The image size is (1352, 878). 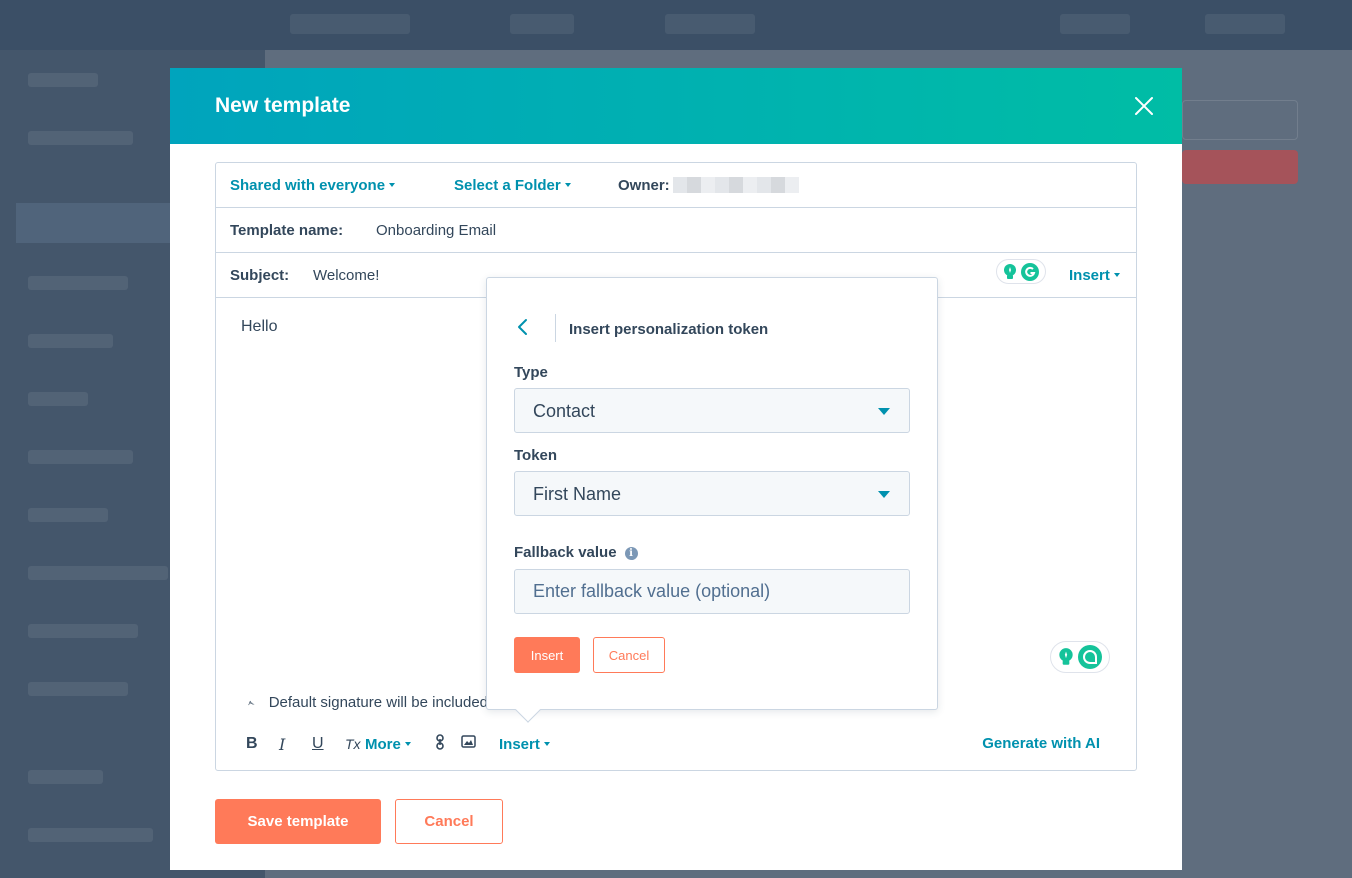 I want to click on background-box, so click(x=1240, y=120).